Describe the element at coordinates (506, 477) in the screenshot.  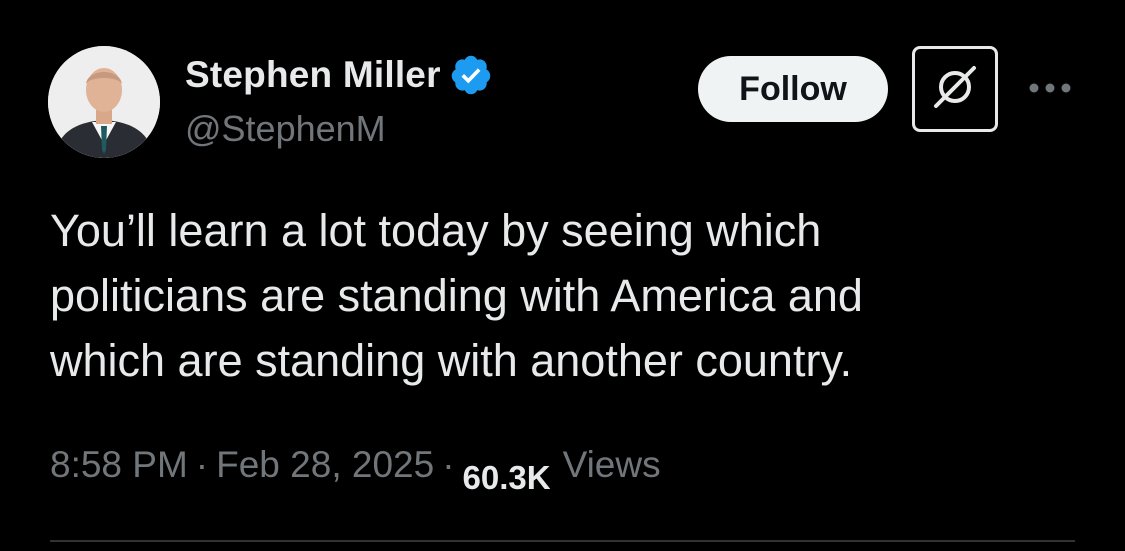
I see `views-count: 60.3K` at that location.